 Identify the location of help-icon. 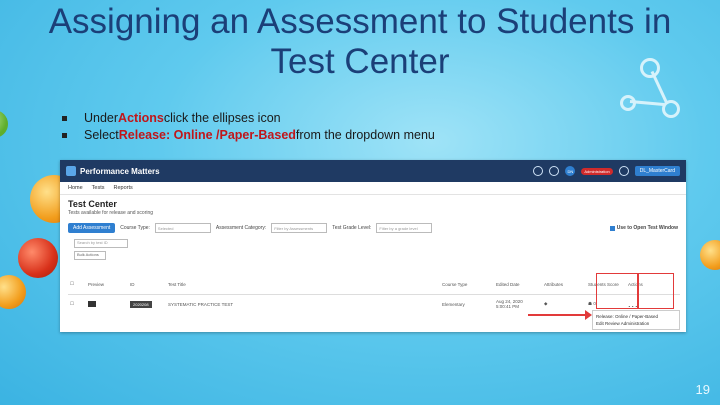
(538, 171).